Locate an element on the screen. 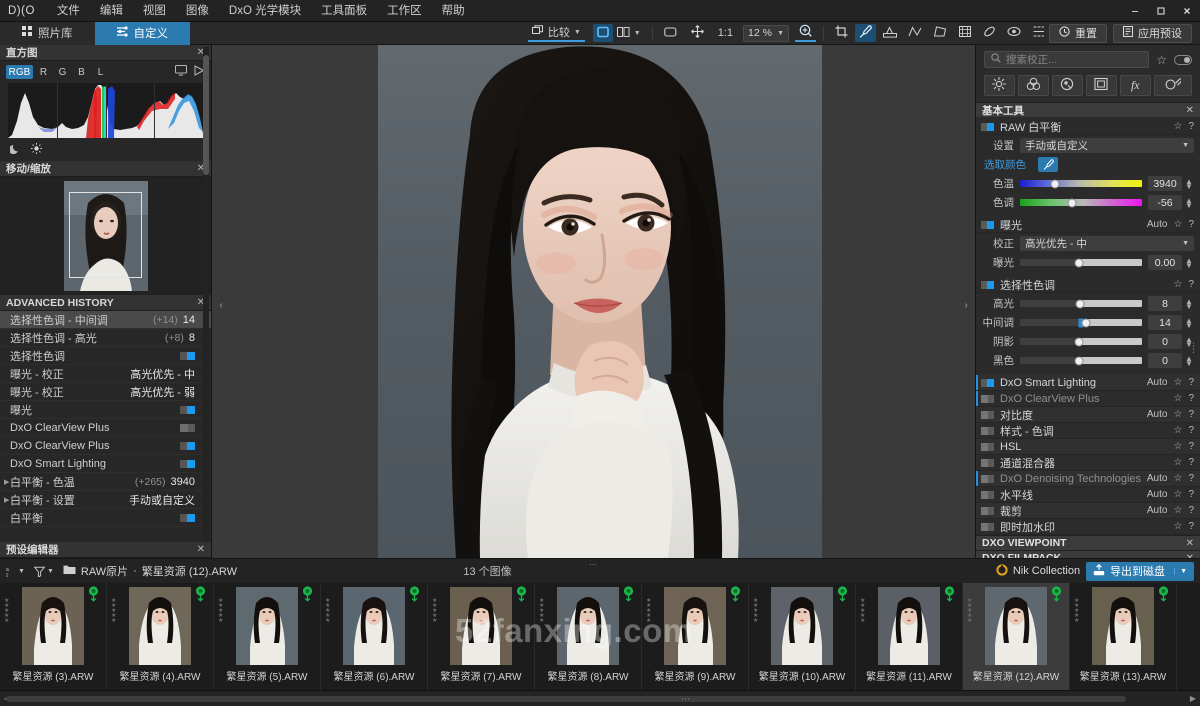 This screenshot has height=706, width=1200. menu-workspace: 工作区 is located at coordinates (404, 11).